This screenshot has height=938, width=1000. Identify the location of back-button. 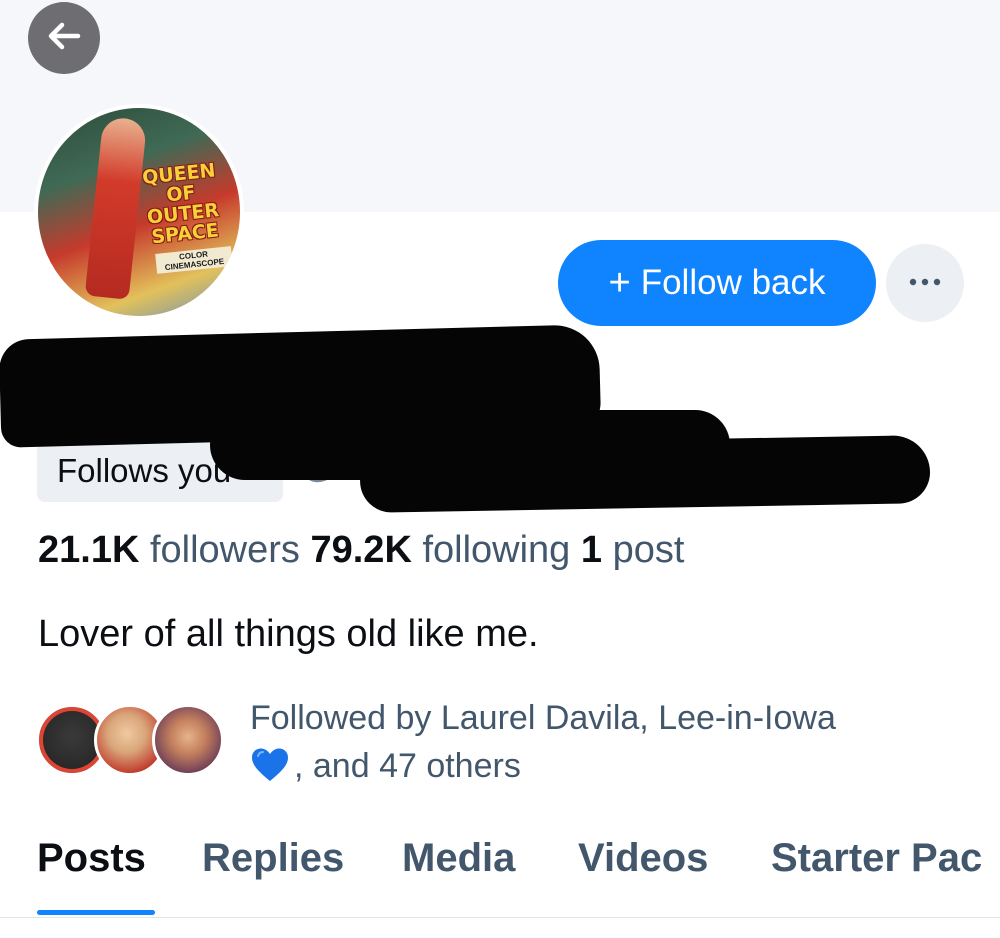
(64, 38).